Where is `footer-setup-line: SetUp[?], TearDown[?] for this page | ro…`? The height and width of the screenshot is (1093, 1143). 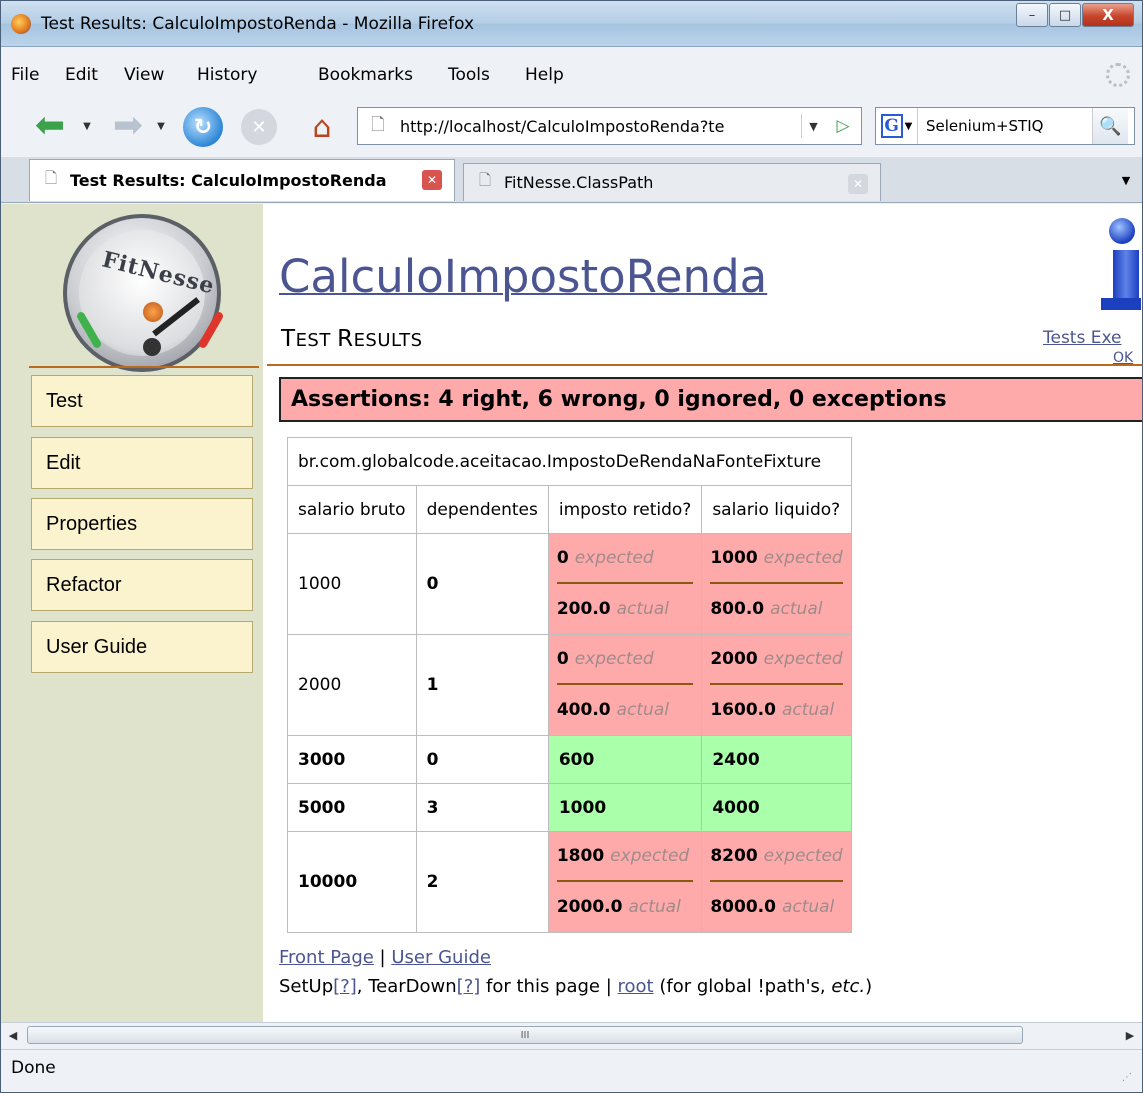
footer-setup-line: SetUp[?], TearDown[?] for this page | ro… is located at coordinates (575, 986).